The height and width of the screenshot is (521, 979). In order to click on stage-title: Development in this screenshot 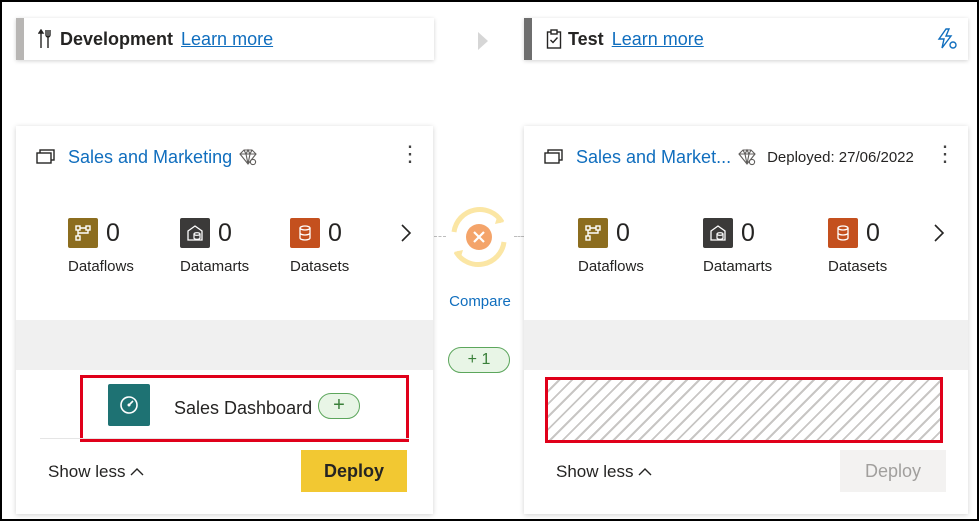, I will do `click(117, 38)`.